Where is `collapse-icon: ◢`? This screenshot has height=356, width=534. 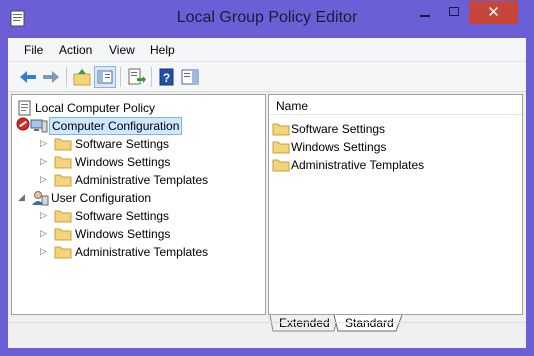 collapse-icon: ◢ is located at coordinates (21, 197).